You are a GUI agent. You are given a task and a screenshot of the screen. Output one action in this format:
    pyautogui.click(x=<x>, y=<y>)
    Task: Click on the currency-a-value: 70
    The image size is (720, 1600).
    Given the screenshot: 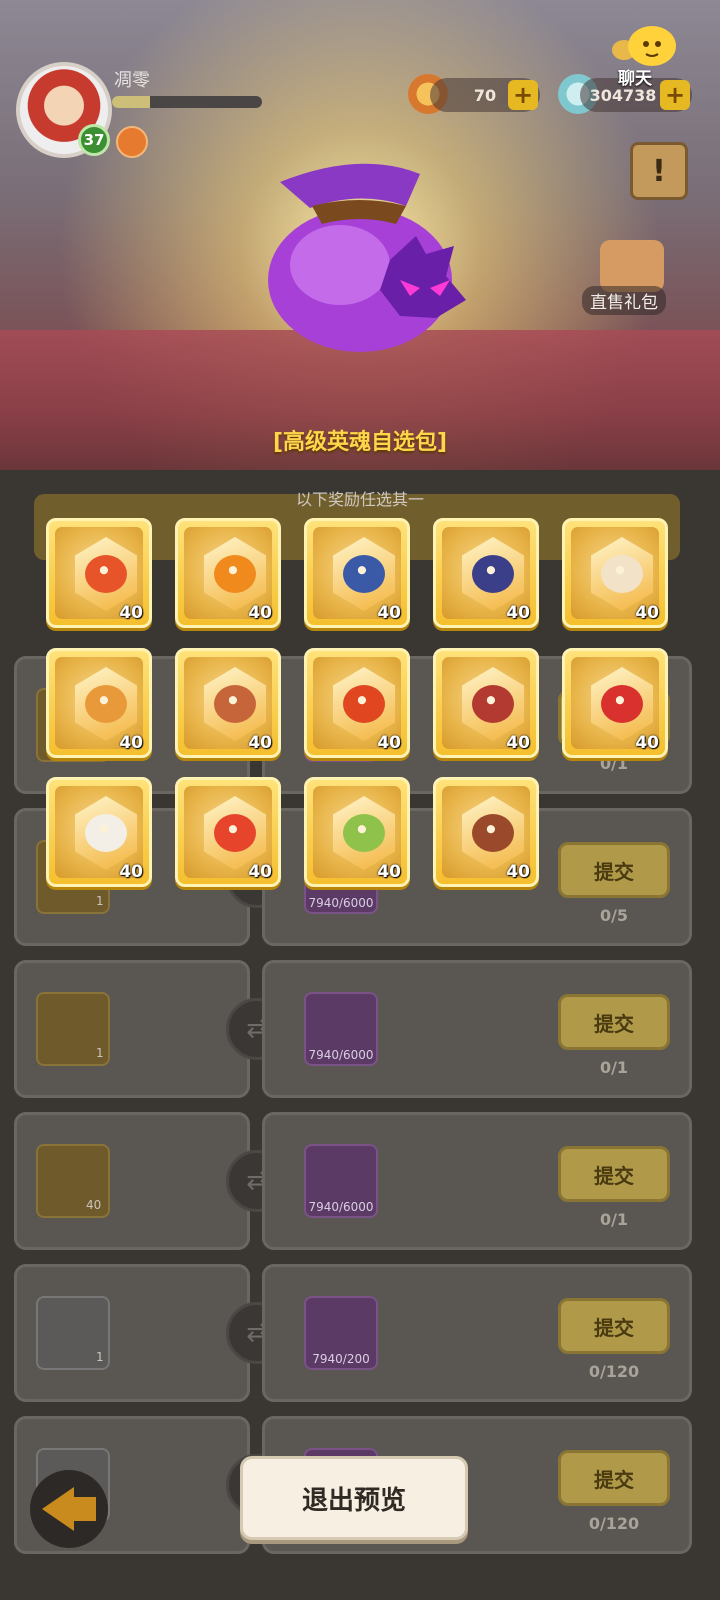 What is the action you would take?
    pyautogui.click(x=485, y=95)
    